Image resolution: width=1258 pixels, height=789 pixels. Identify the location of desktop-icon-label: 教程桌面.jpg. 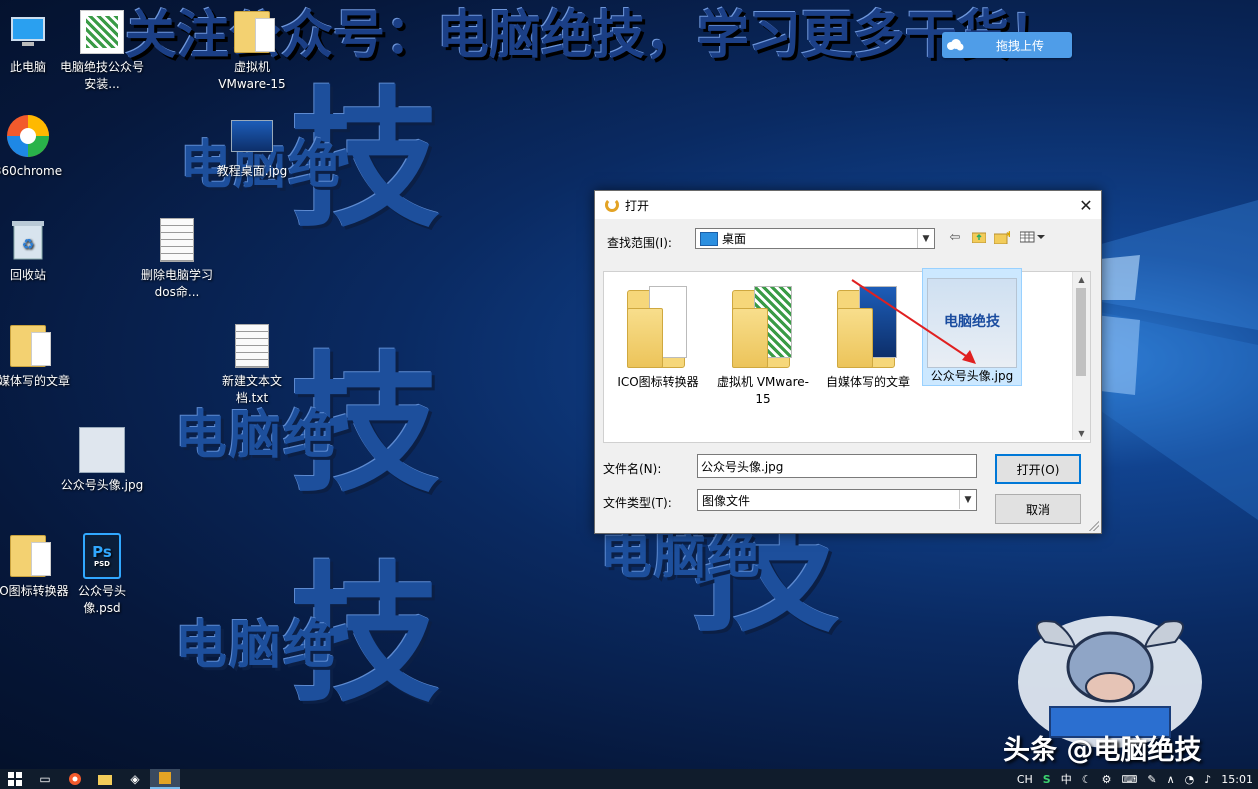
(252, 171).